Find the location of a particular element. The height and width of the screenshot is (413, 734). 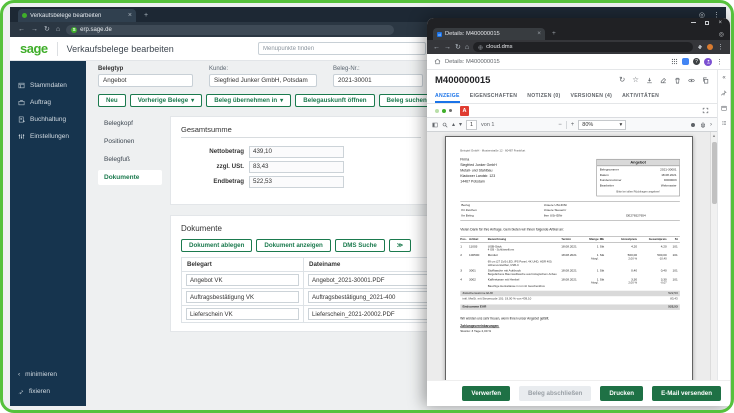

window-minimize-icon is located at coordinates (694, 22).